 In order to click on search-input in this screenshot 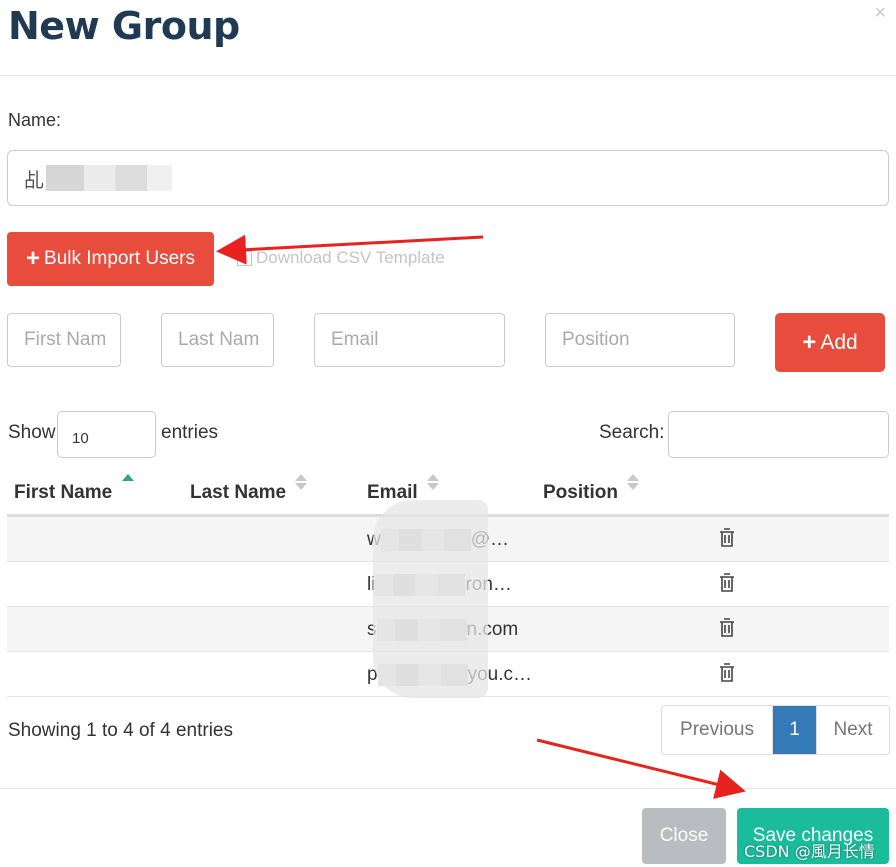, I will do `click(778, 434)`.